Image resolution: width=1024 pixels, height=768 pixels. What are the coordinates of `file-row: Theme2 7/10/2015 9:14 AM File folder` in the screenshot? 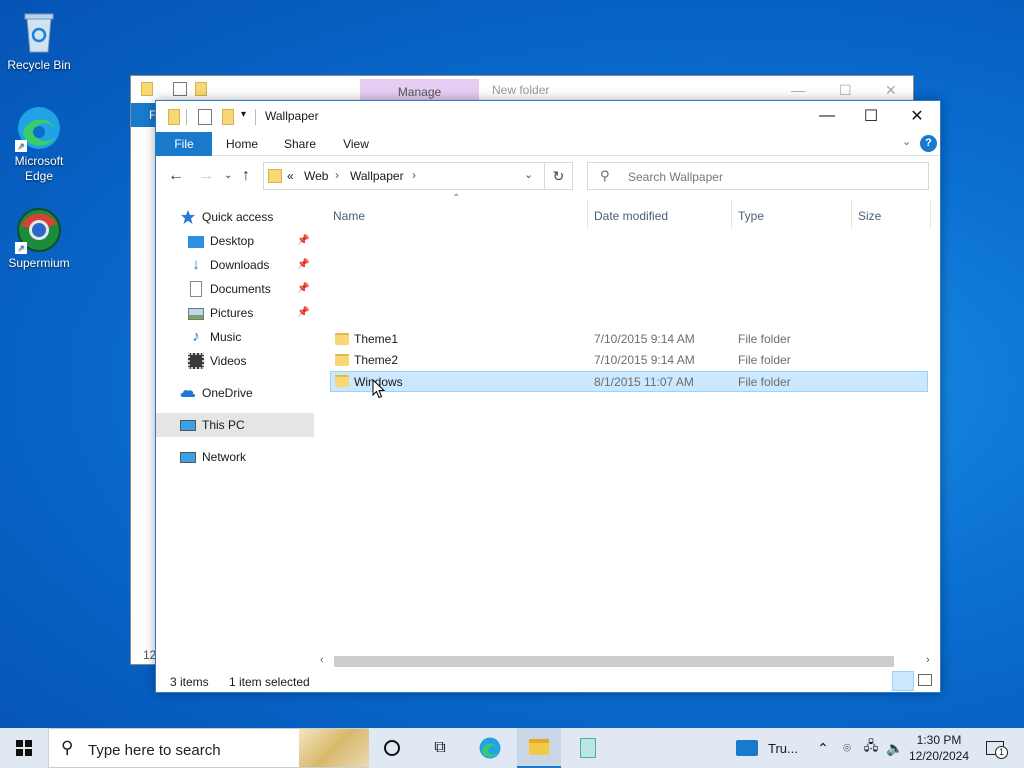 It's located at (629, 360).